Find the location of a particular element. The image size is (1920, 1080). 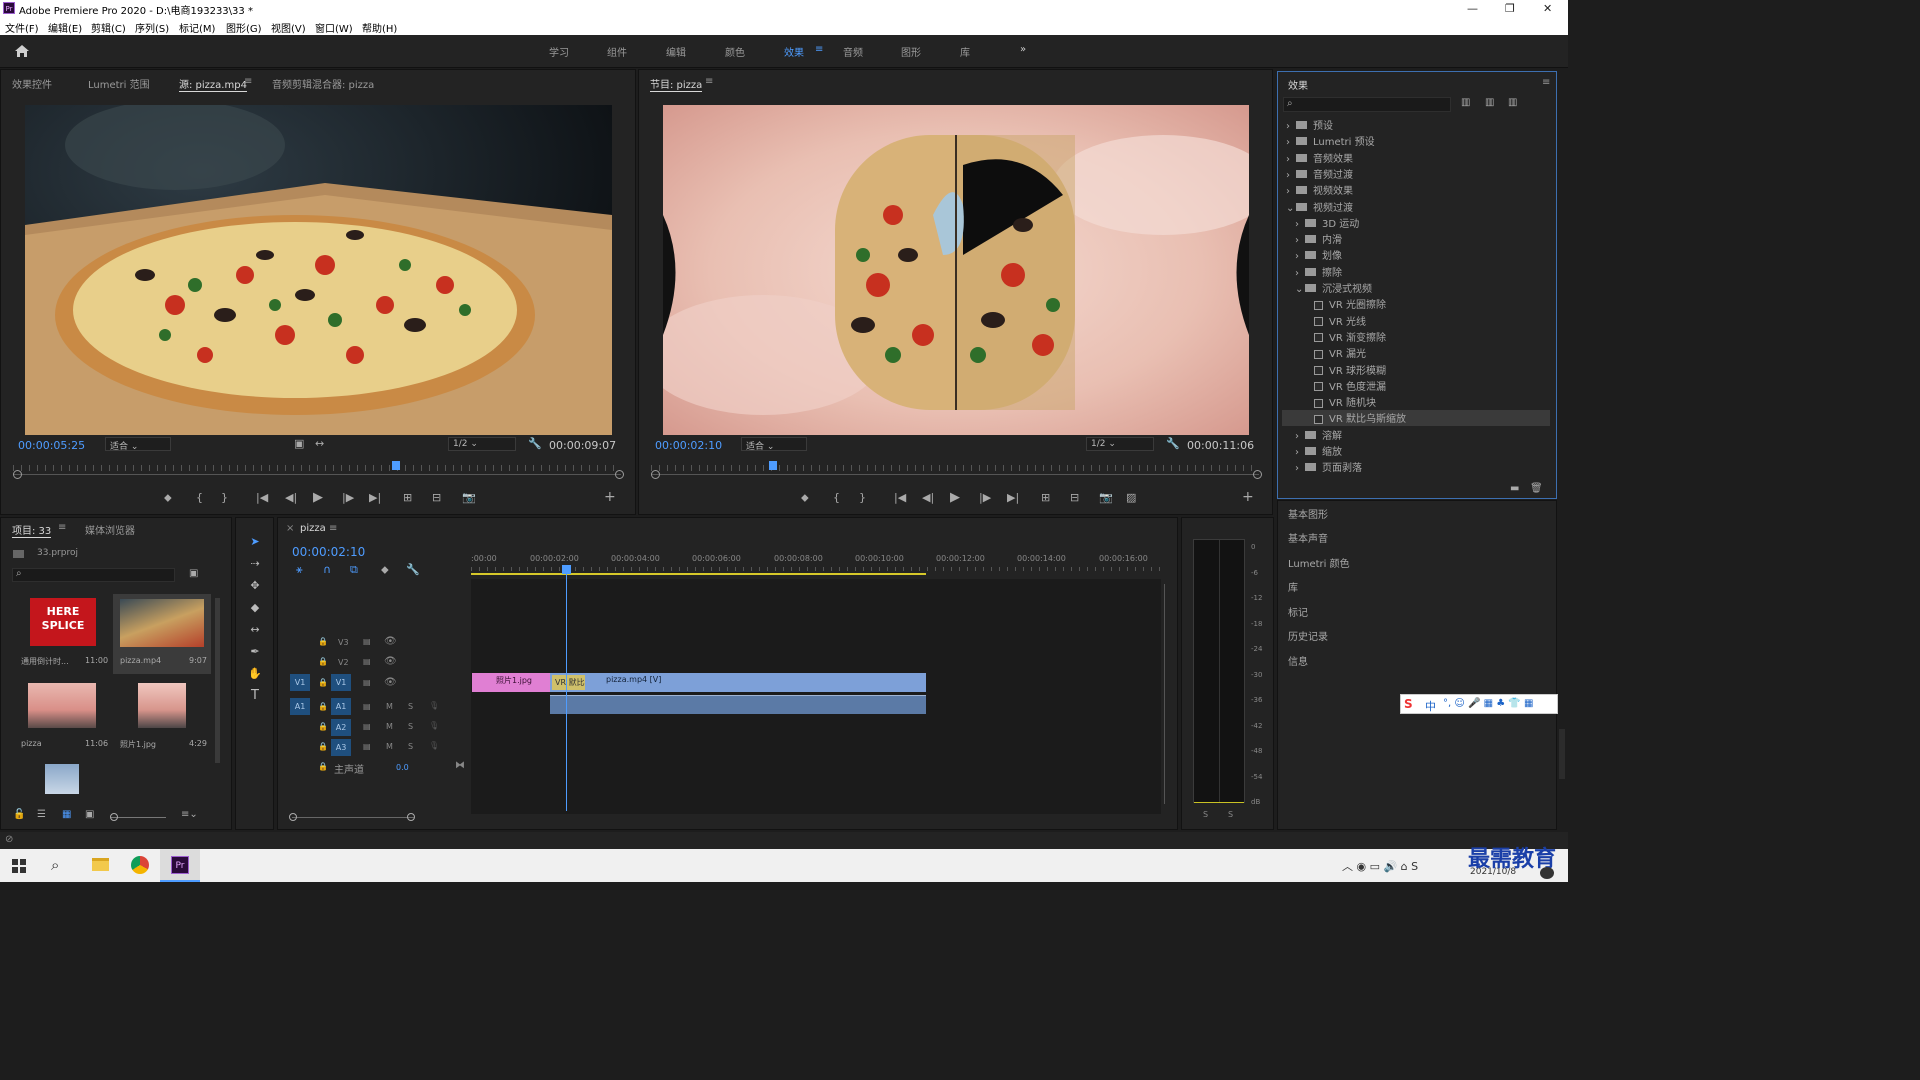

play-icon: ▶ is located at coordinates (318, 497).